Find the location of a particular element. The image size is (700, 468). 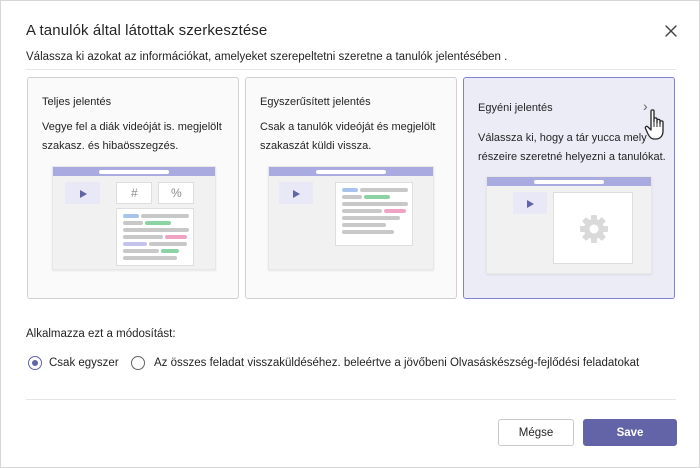

card-title: Egyszerűsített jelentés is located at coordinates (315, 102).